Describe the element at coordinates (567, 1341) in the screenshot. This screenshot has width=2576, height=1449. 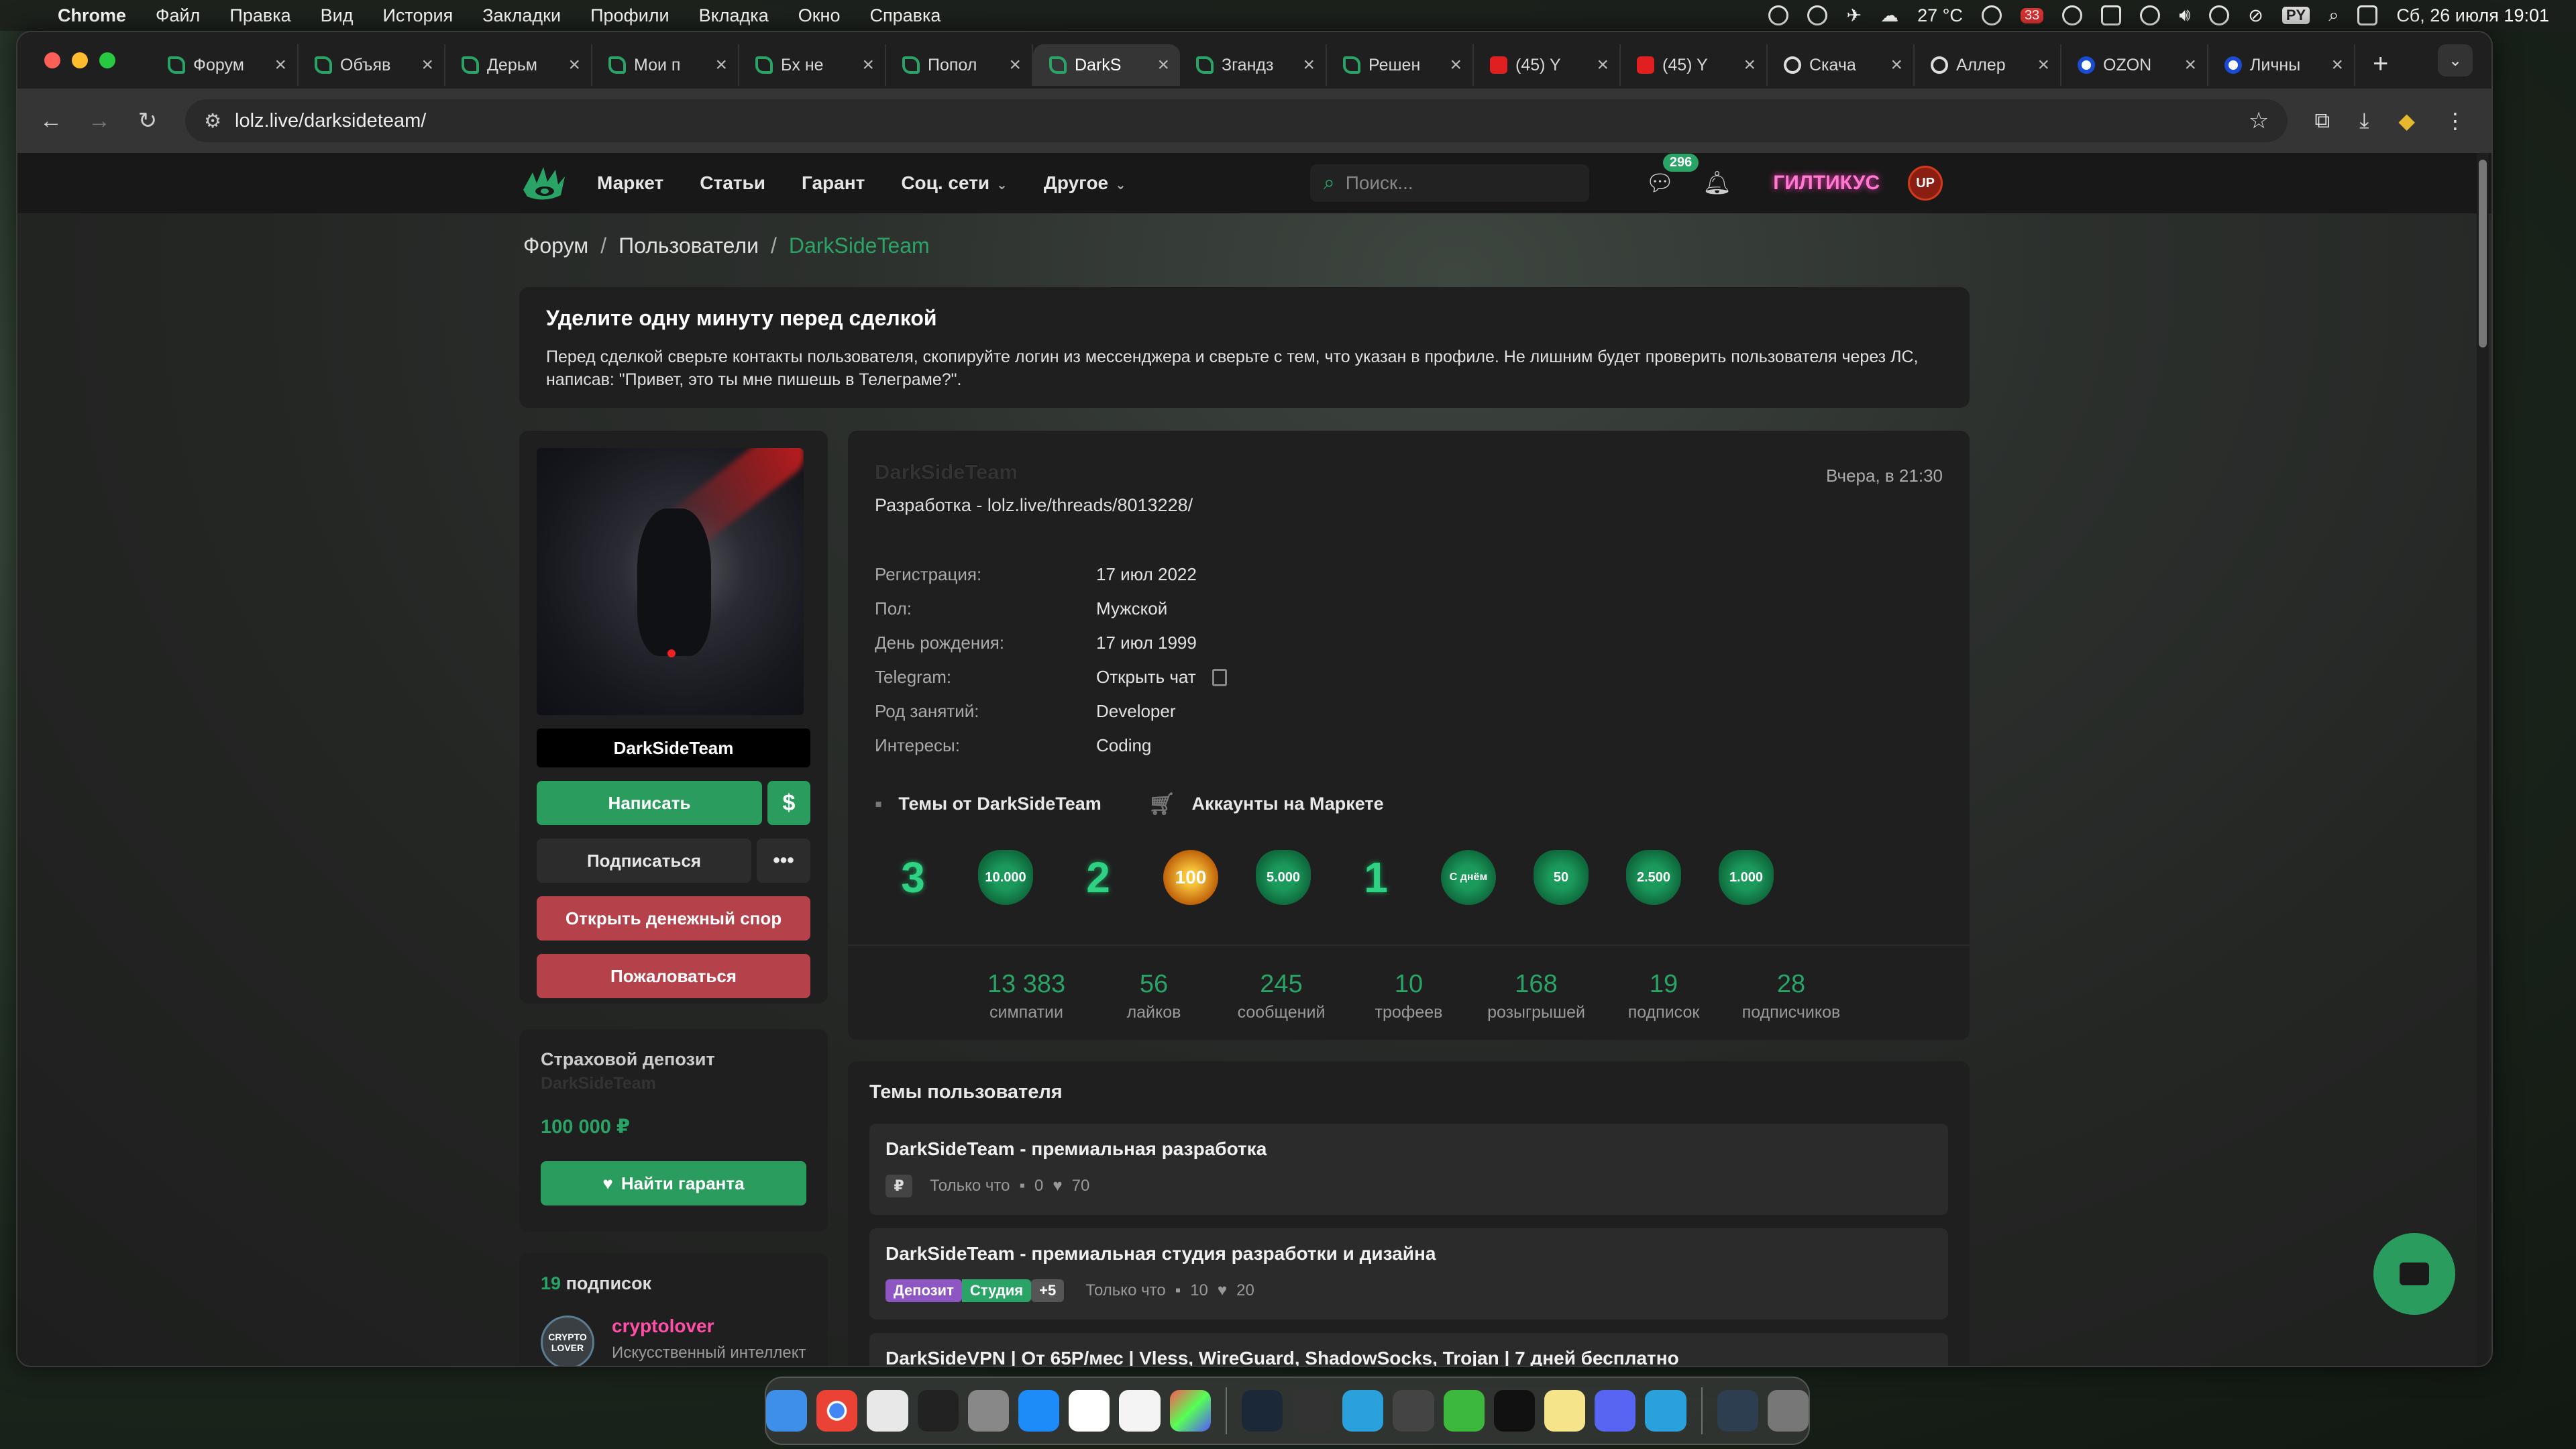
I see `subscription-avatar: CRYPTO LOVER` at that location.